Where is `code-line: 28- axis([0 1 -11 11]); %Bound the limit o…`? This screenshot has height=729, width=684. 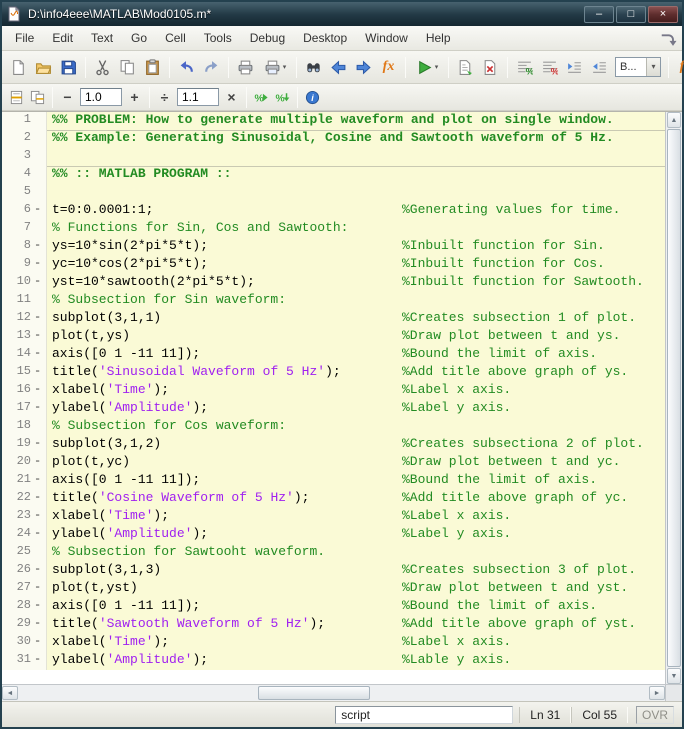
code-line: 28- axis([0 1 -11 11]); %Bound the limit o… is located at coordinates (333, 607).